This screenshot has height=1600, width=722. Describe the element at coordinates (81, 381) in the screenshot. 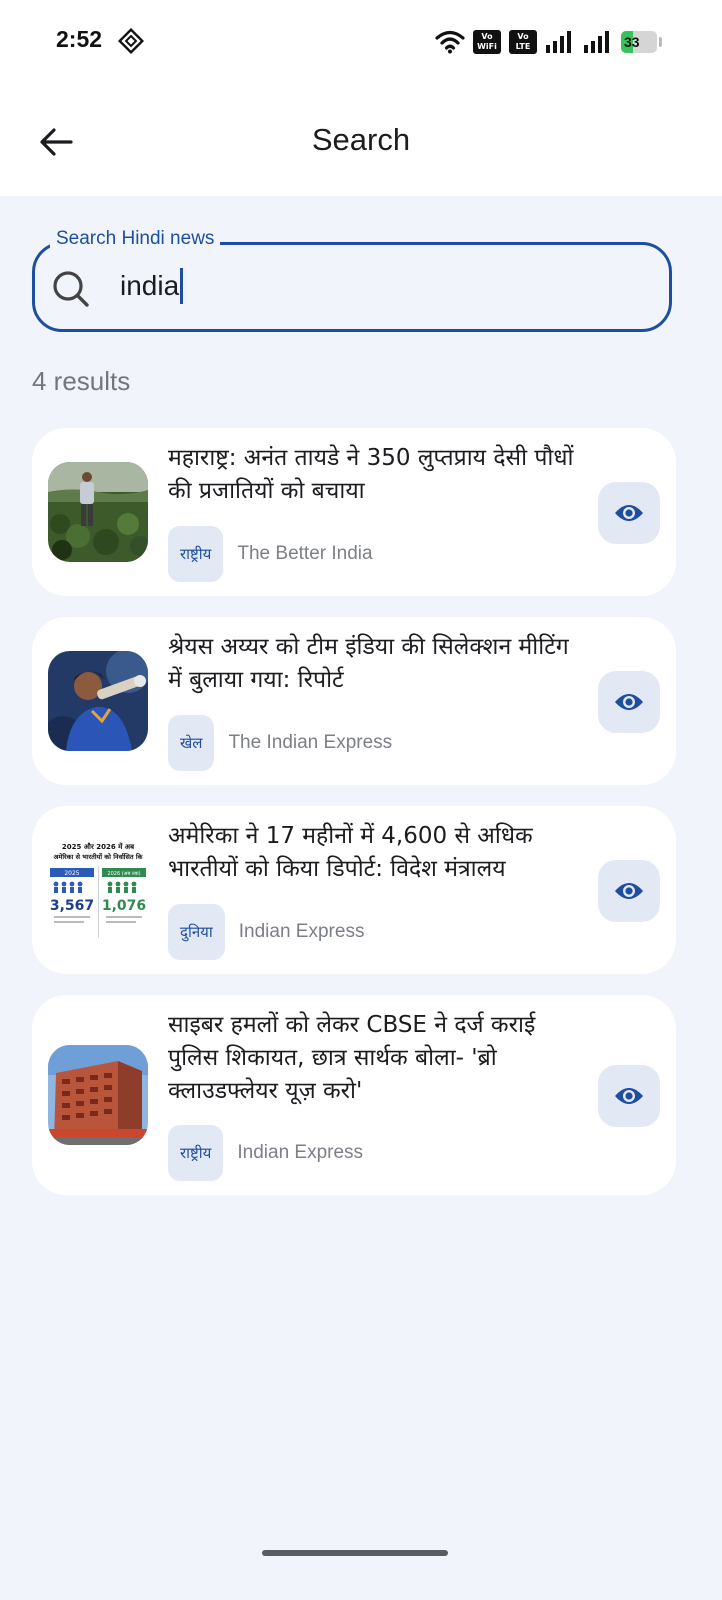

I see `results-count: 4 results` at that location.